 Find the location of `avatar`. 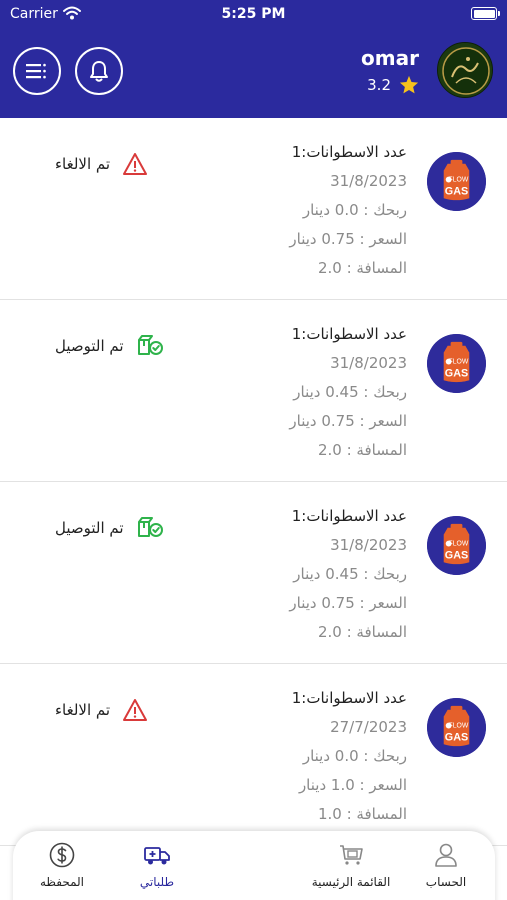

avatar is located at coordinates (465, 70).